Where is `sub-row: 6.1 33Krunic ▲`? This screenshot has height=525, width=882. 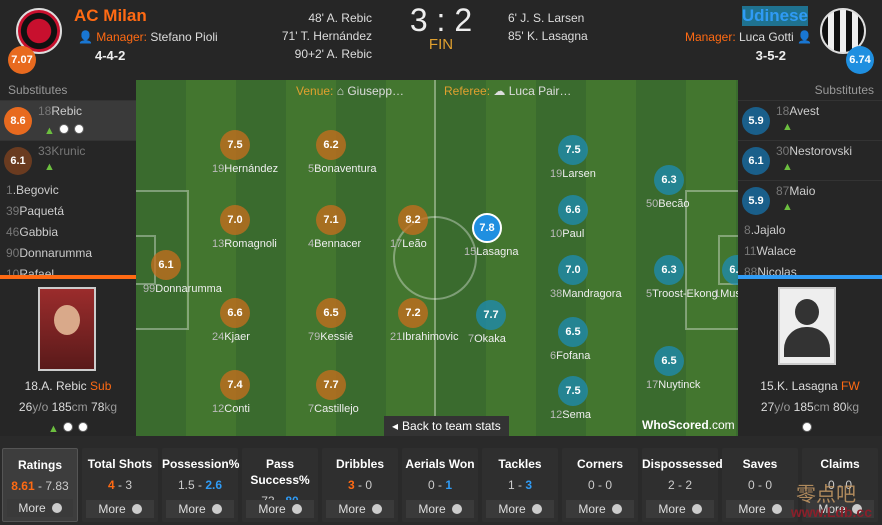
sub-row: 6.1 33Krunic ▲ is located at coordinates (68, 160).